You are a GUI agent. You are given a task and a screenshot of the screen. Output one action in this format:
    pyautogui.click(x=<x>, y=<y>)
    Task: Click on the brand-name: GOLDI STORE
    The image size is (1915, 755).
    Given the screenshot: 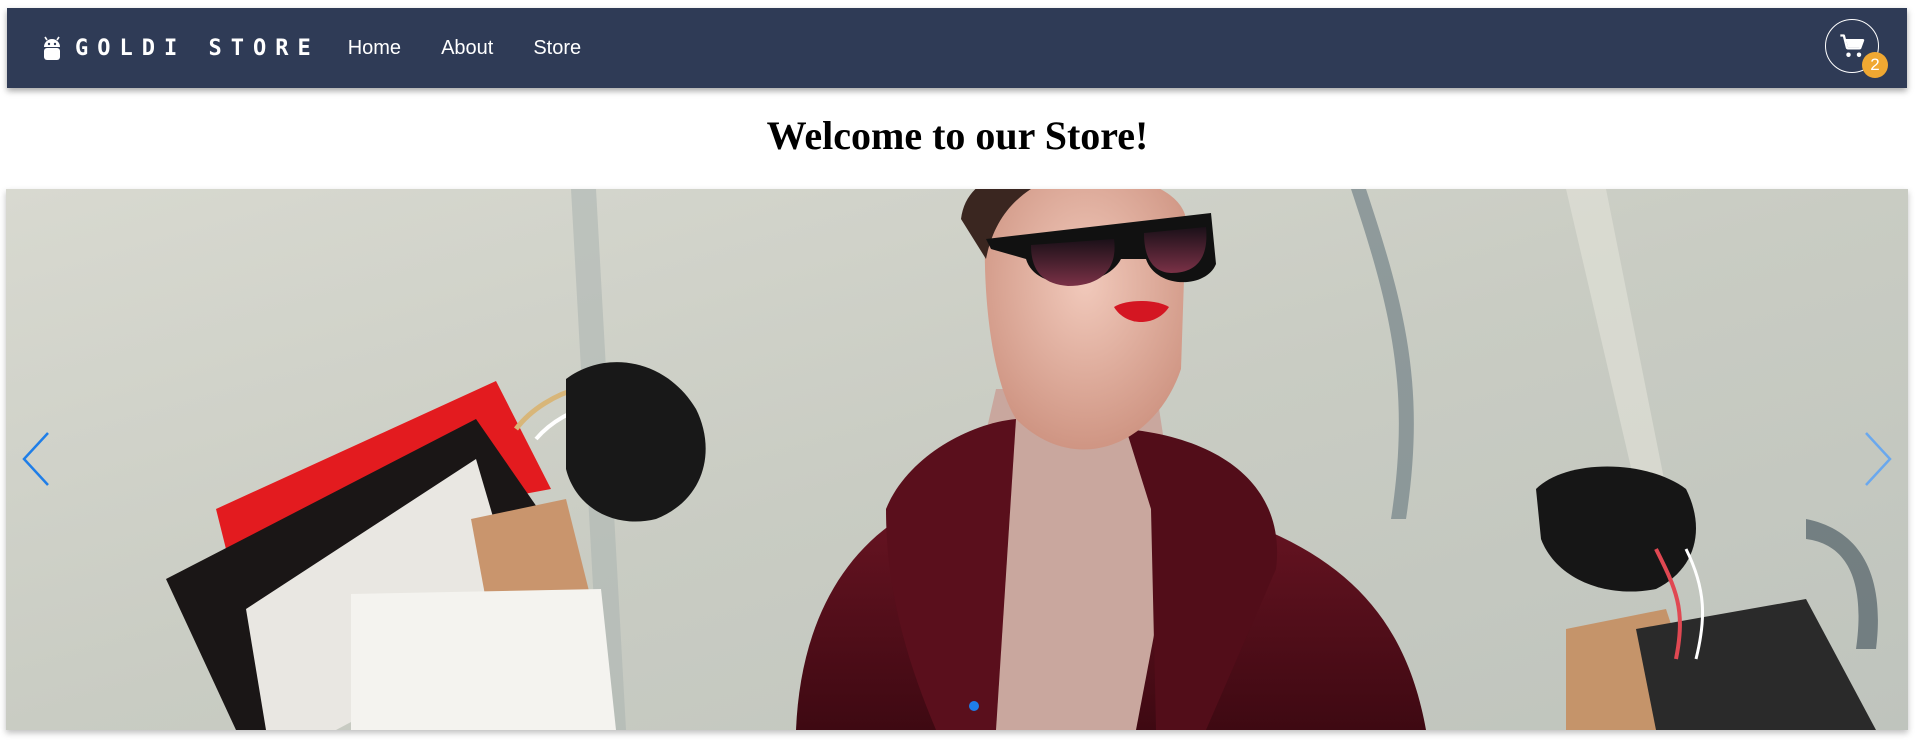 What is the action you would take?
    pyautogui.click(x=197, y=48)
    